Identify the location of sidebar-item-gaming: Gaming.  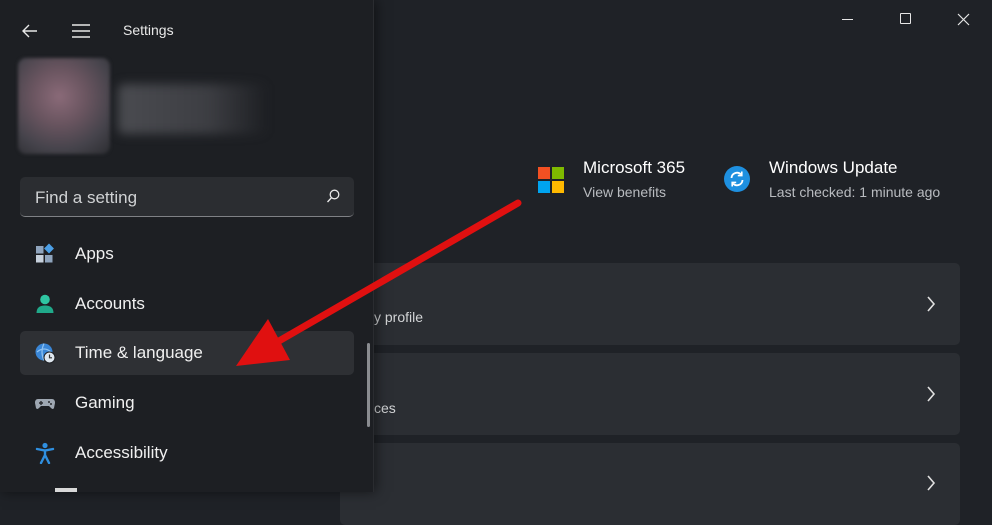
(187, 403).